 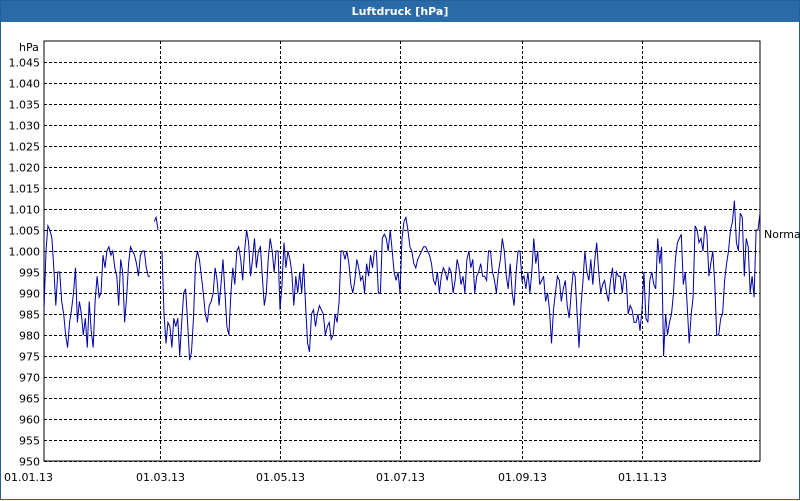 What do you see at coordinates (29, 441) in the screenshot?
I see `y-tick-label: 955` at bounding box center [29, 441].